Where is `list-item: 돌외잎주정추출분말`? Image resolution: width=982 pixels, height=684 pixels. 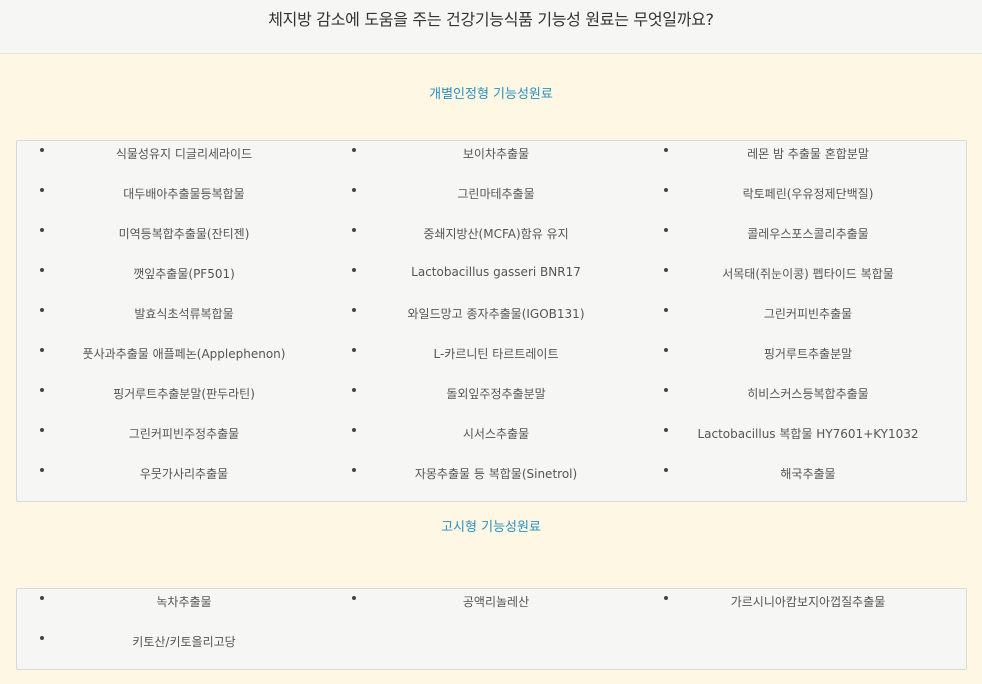 list-item: 돌외잎주정추출분말 is located at coordinates (485, 401).